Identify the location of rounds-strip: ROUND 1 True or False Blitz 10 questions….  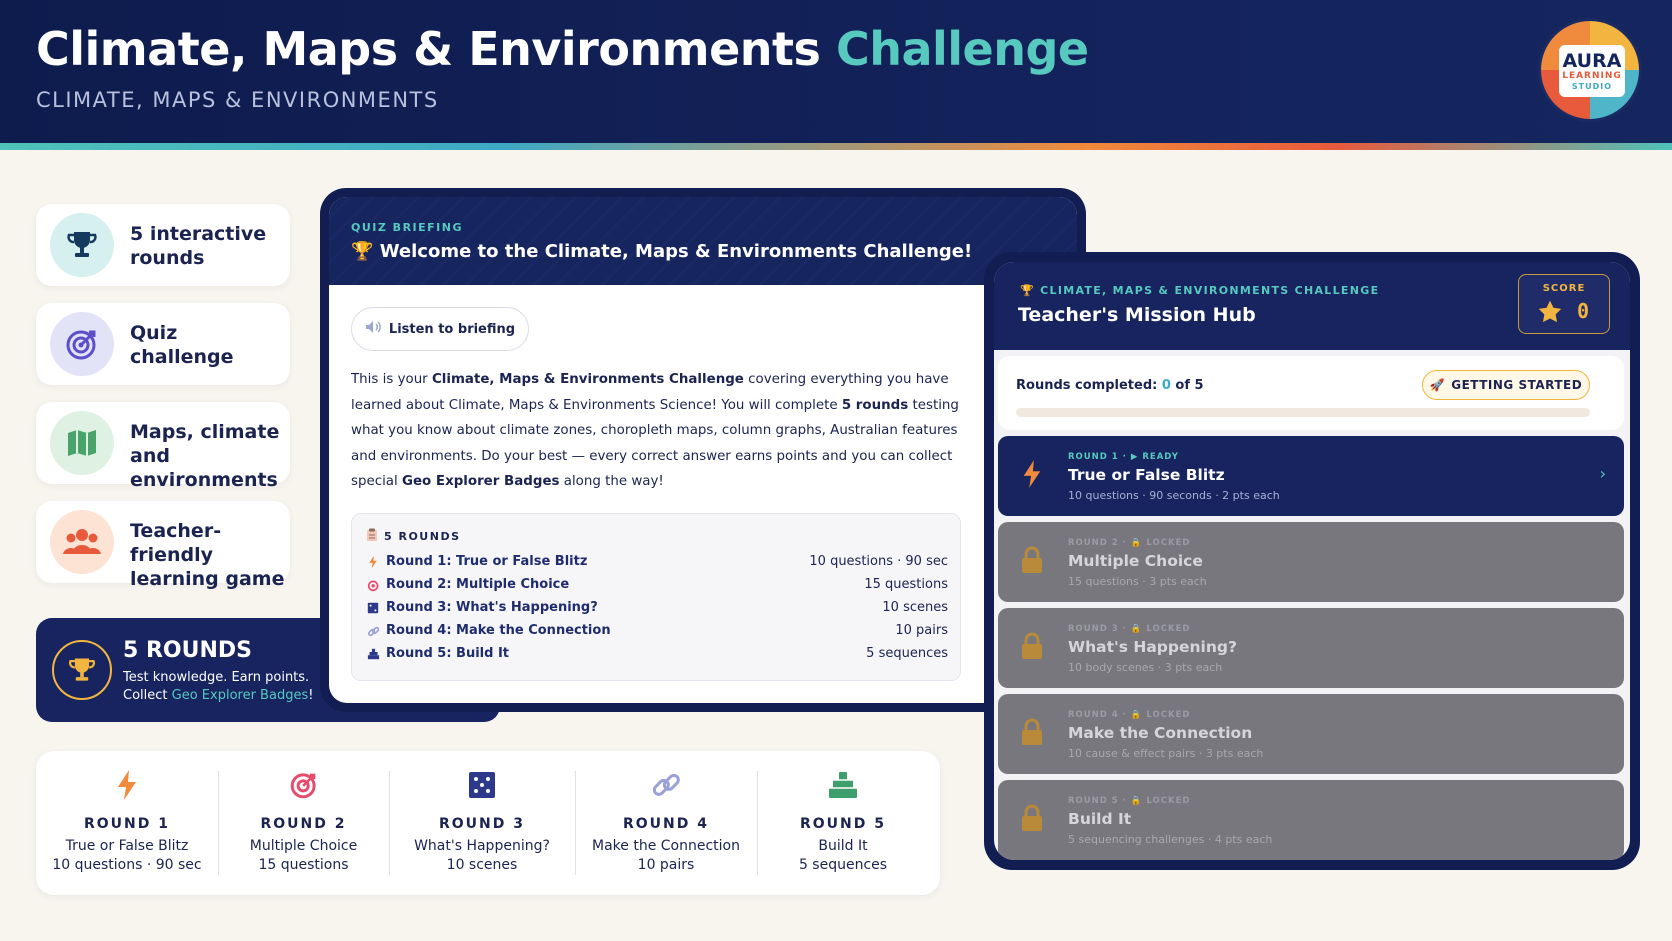
(488, 823).